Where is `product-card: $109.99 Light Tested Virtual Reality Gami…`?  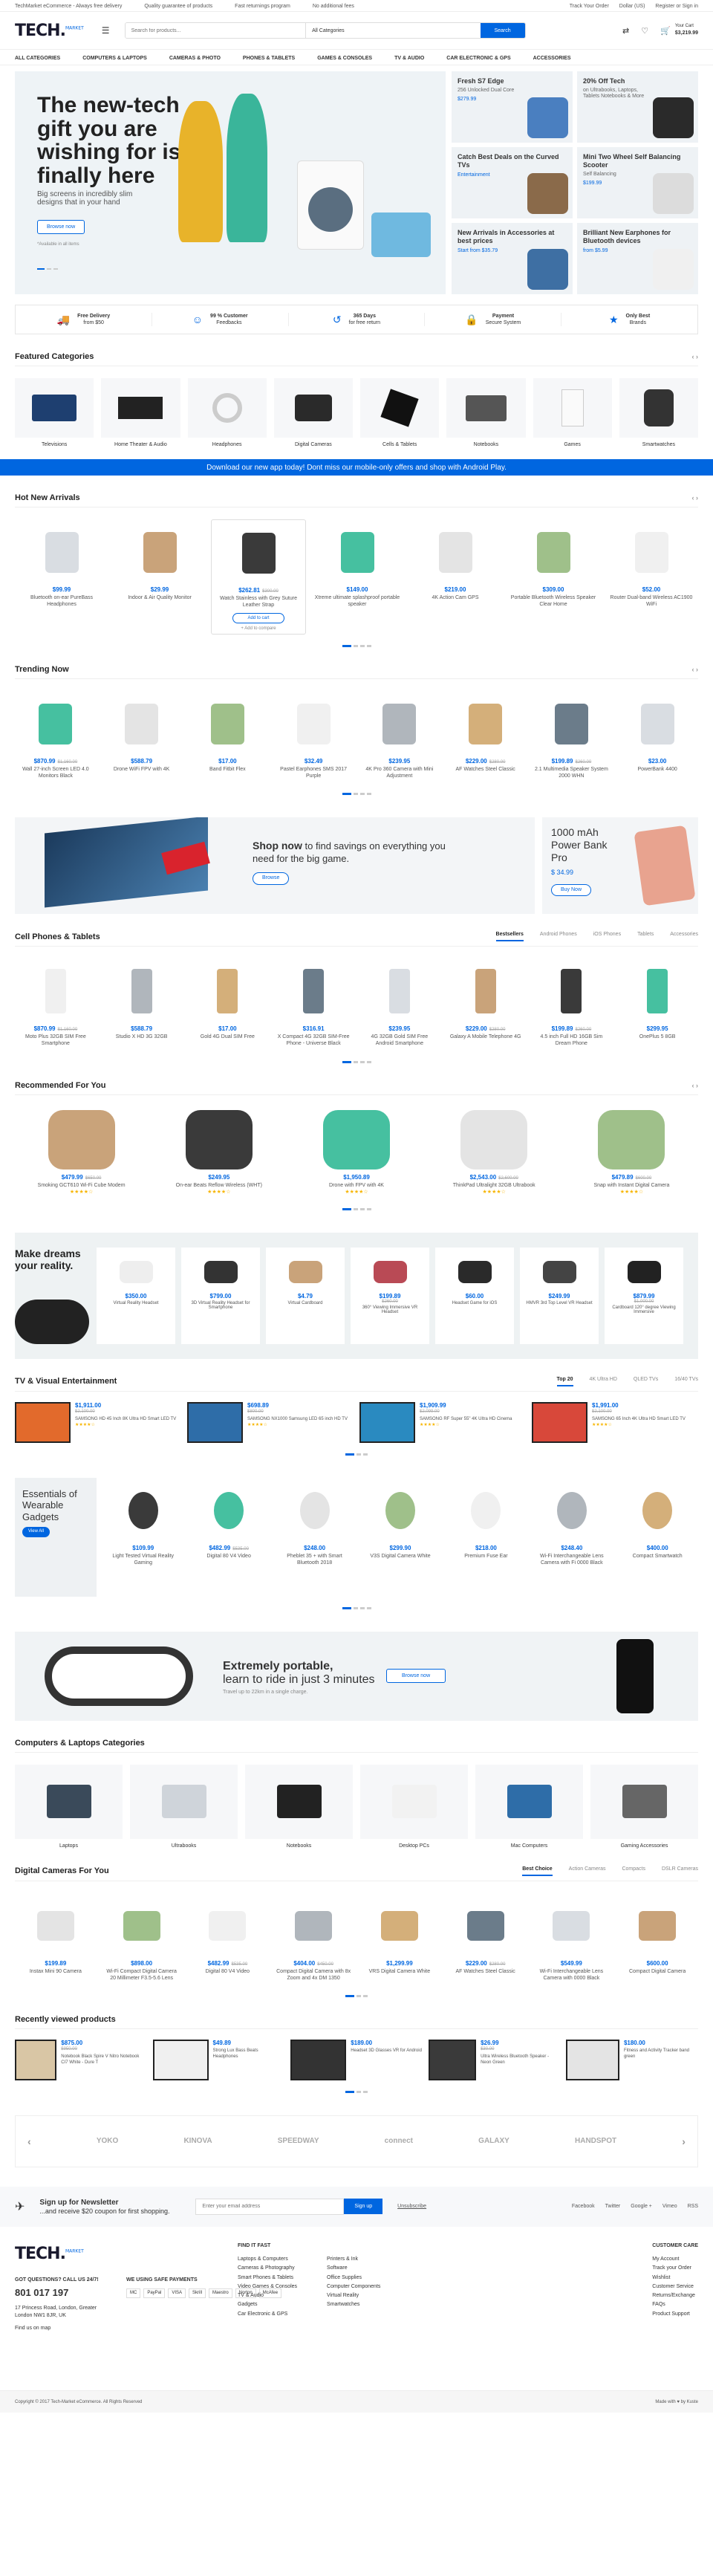
product-card: $109.99 Light Tested Virtual Reality Gami… is located at coordinates (142, 1537).